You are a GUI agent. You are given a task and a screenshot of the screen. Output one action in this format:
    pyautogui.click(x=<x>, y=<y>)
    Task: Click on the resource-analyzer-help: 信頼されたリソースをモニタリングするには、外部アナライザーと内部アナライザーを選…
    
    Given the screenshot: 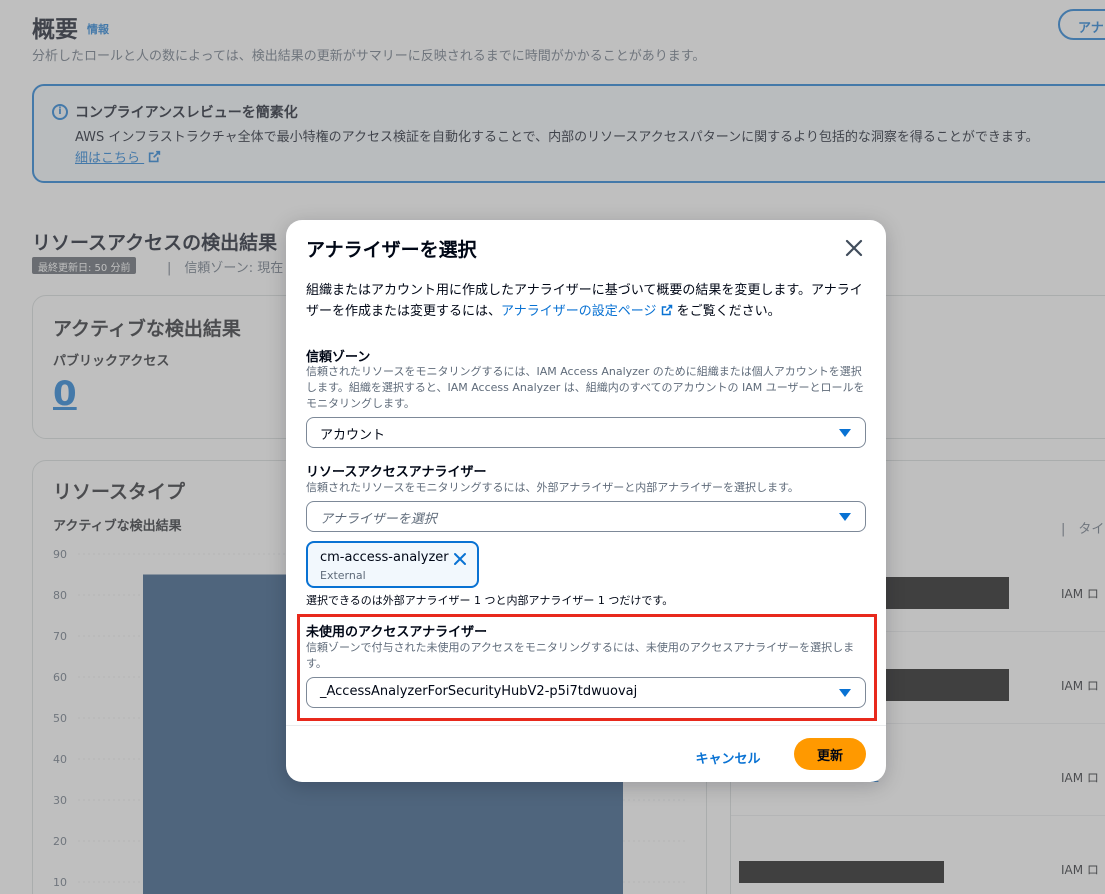 What is the action you would take?
    pyautogui.click(x=552, y=487)
    